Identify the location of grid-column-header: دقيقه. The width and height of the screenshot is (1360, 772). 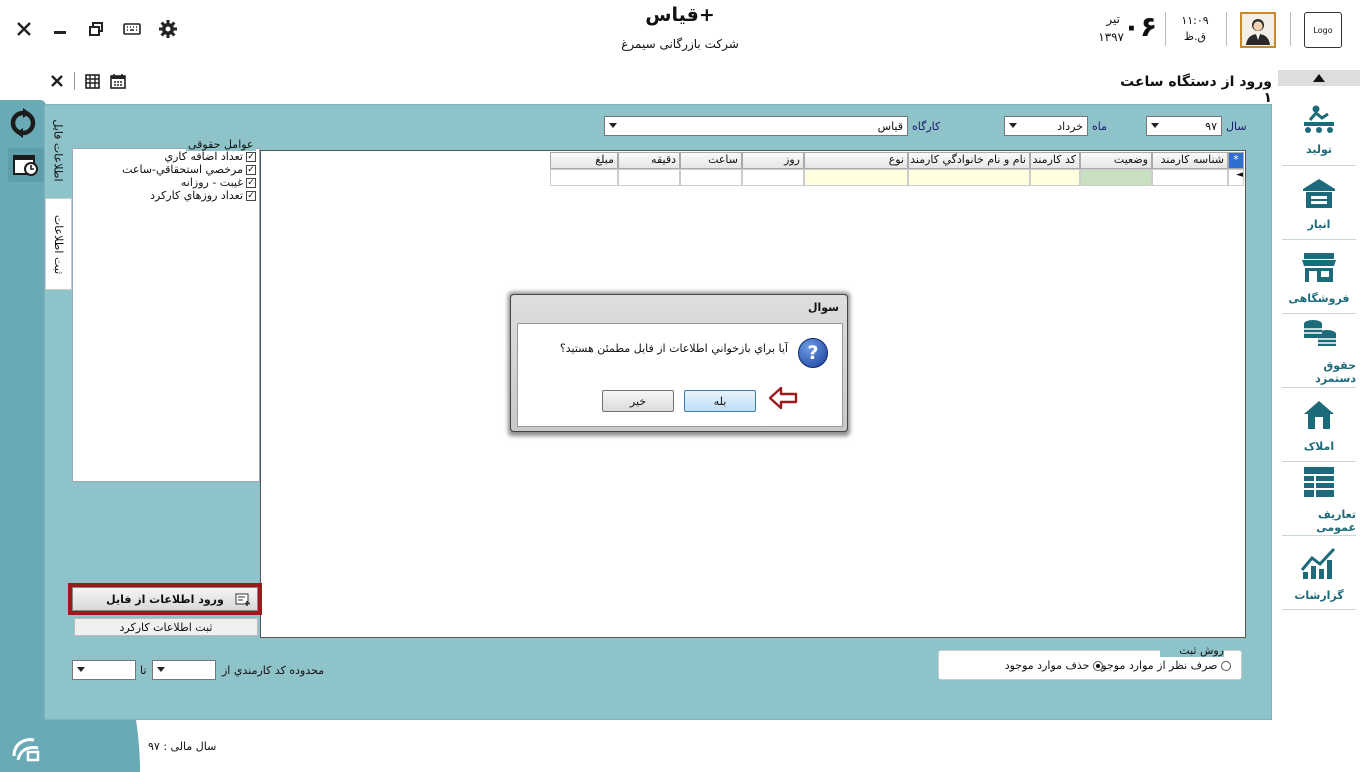
(649, 160).